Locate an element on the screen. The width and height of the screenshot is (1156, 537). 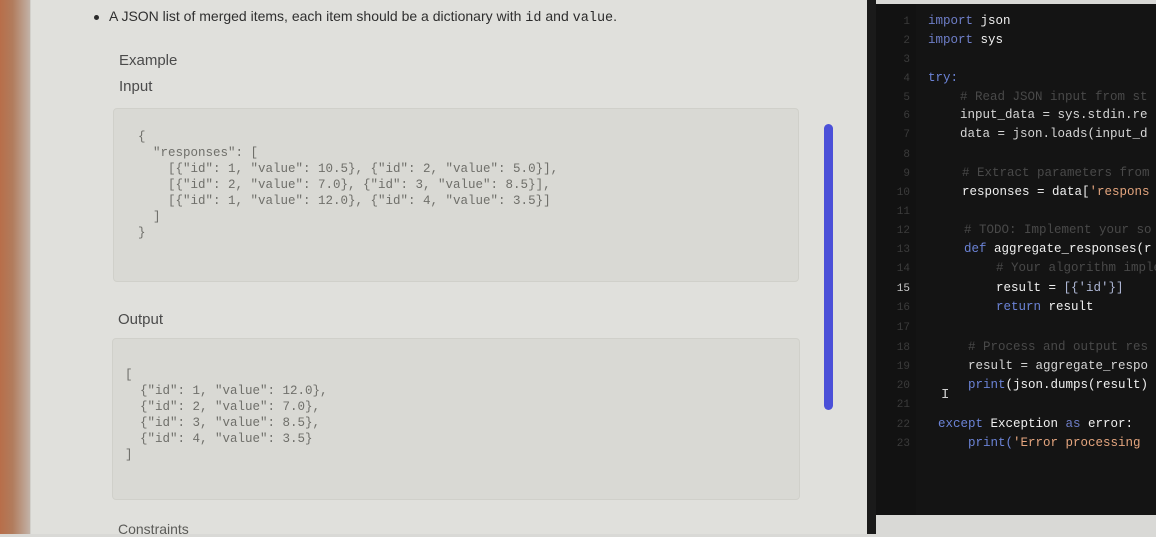
code-line: result = aggregate_respo is located at coordinates (1043, 366).